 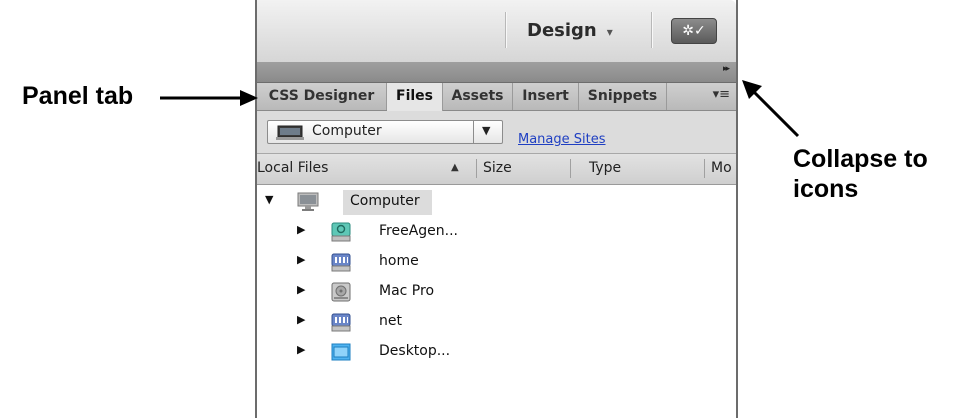 What do you see at coordinates (341, 232) in the screenshot?
I see `external-drive-icon` at bounding box center [341, 232].